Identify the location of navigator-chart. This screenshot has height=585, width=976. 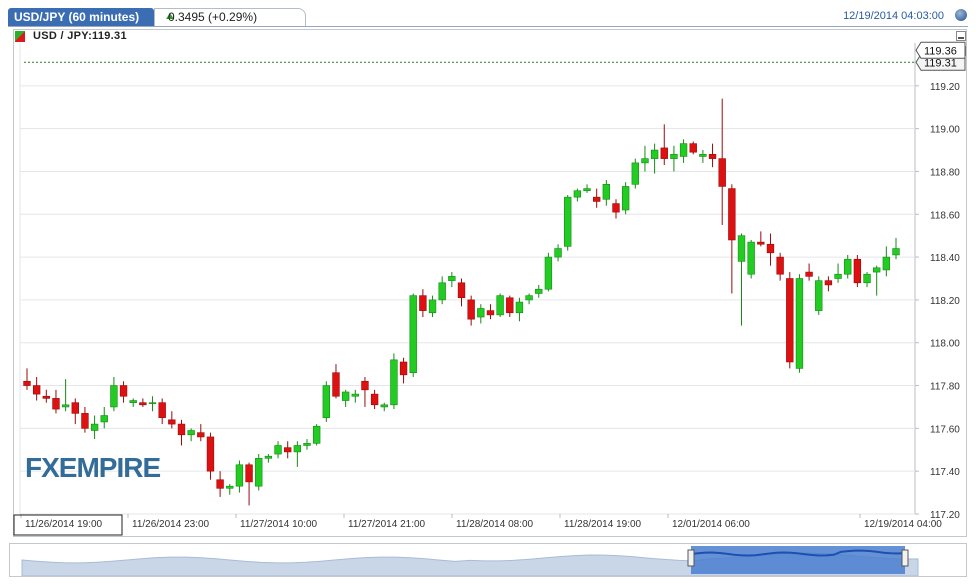
(470, 561).